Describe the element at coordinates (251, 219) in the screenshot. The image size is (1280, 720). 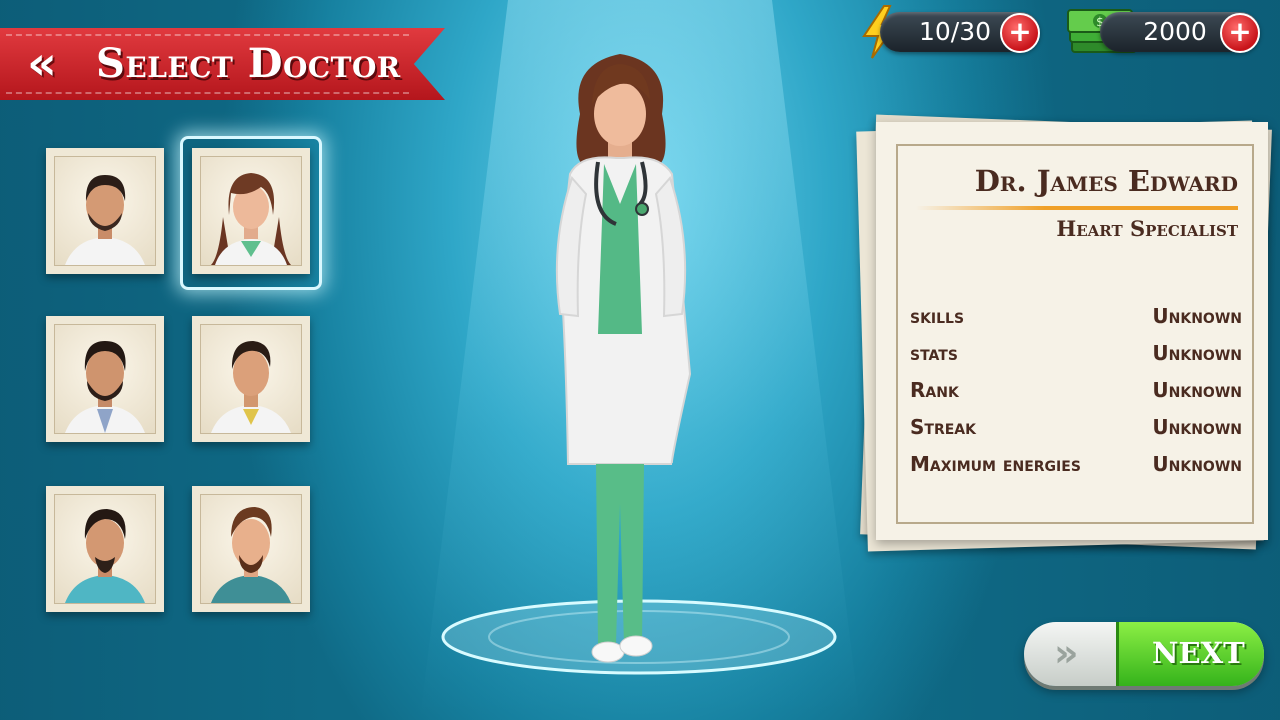
I see `female-doctor-portrait` at that location.